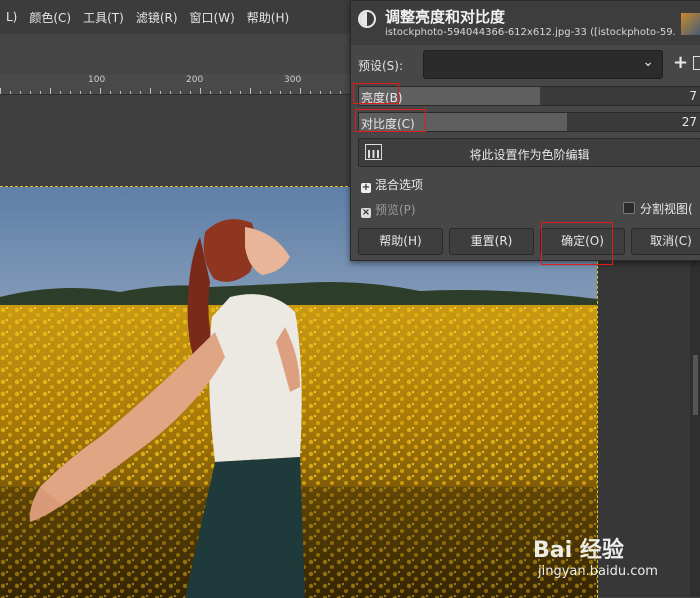 This screenshot has width=700, height=598. I want to click on ruler-label-100: 100, so click(97, 80).